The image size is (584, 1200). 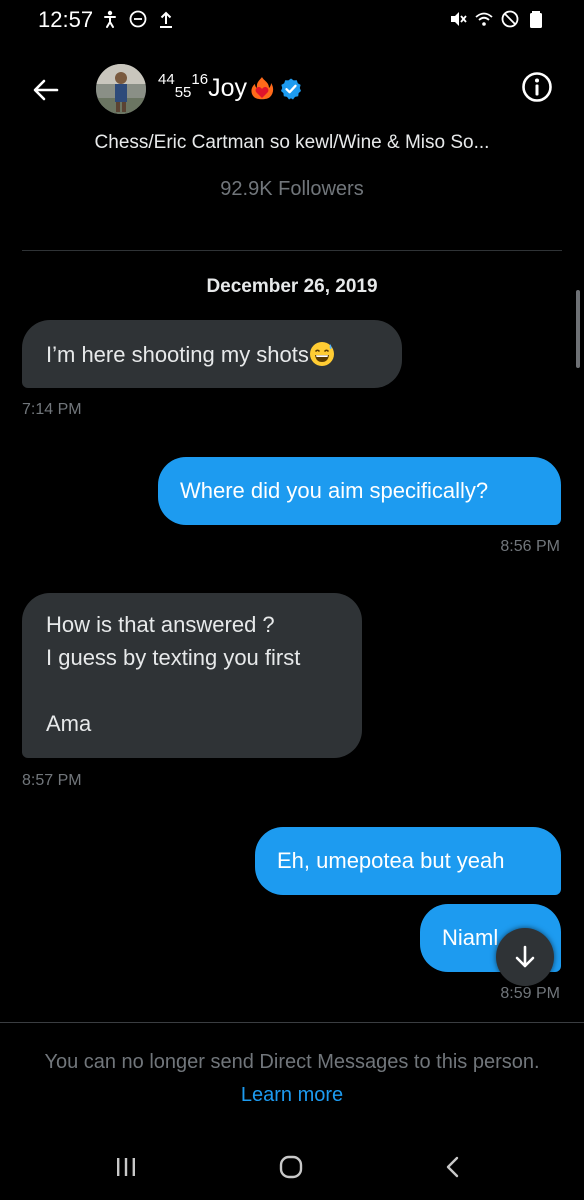 I want to click on name-part: 16, so click(x=200, y=79).